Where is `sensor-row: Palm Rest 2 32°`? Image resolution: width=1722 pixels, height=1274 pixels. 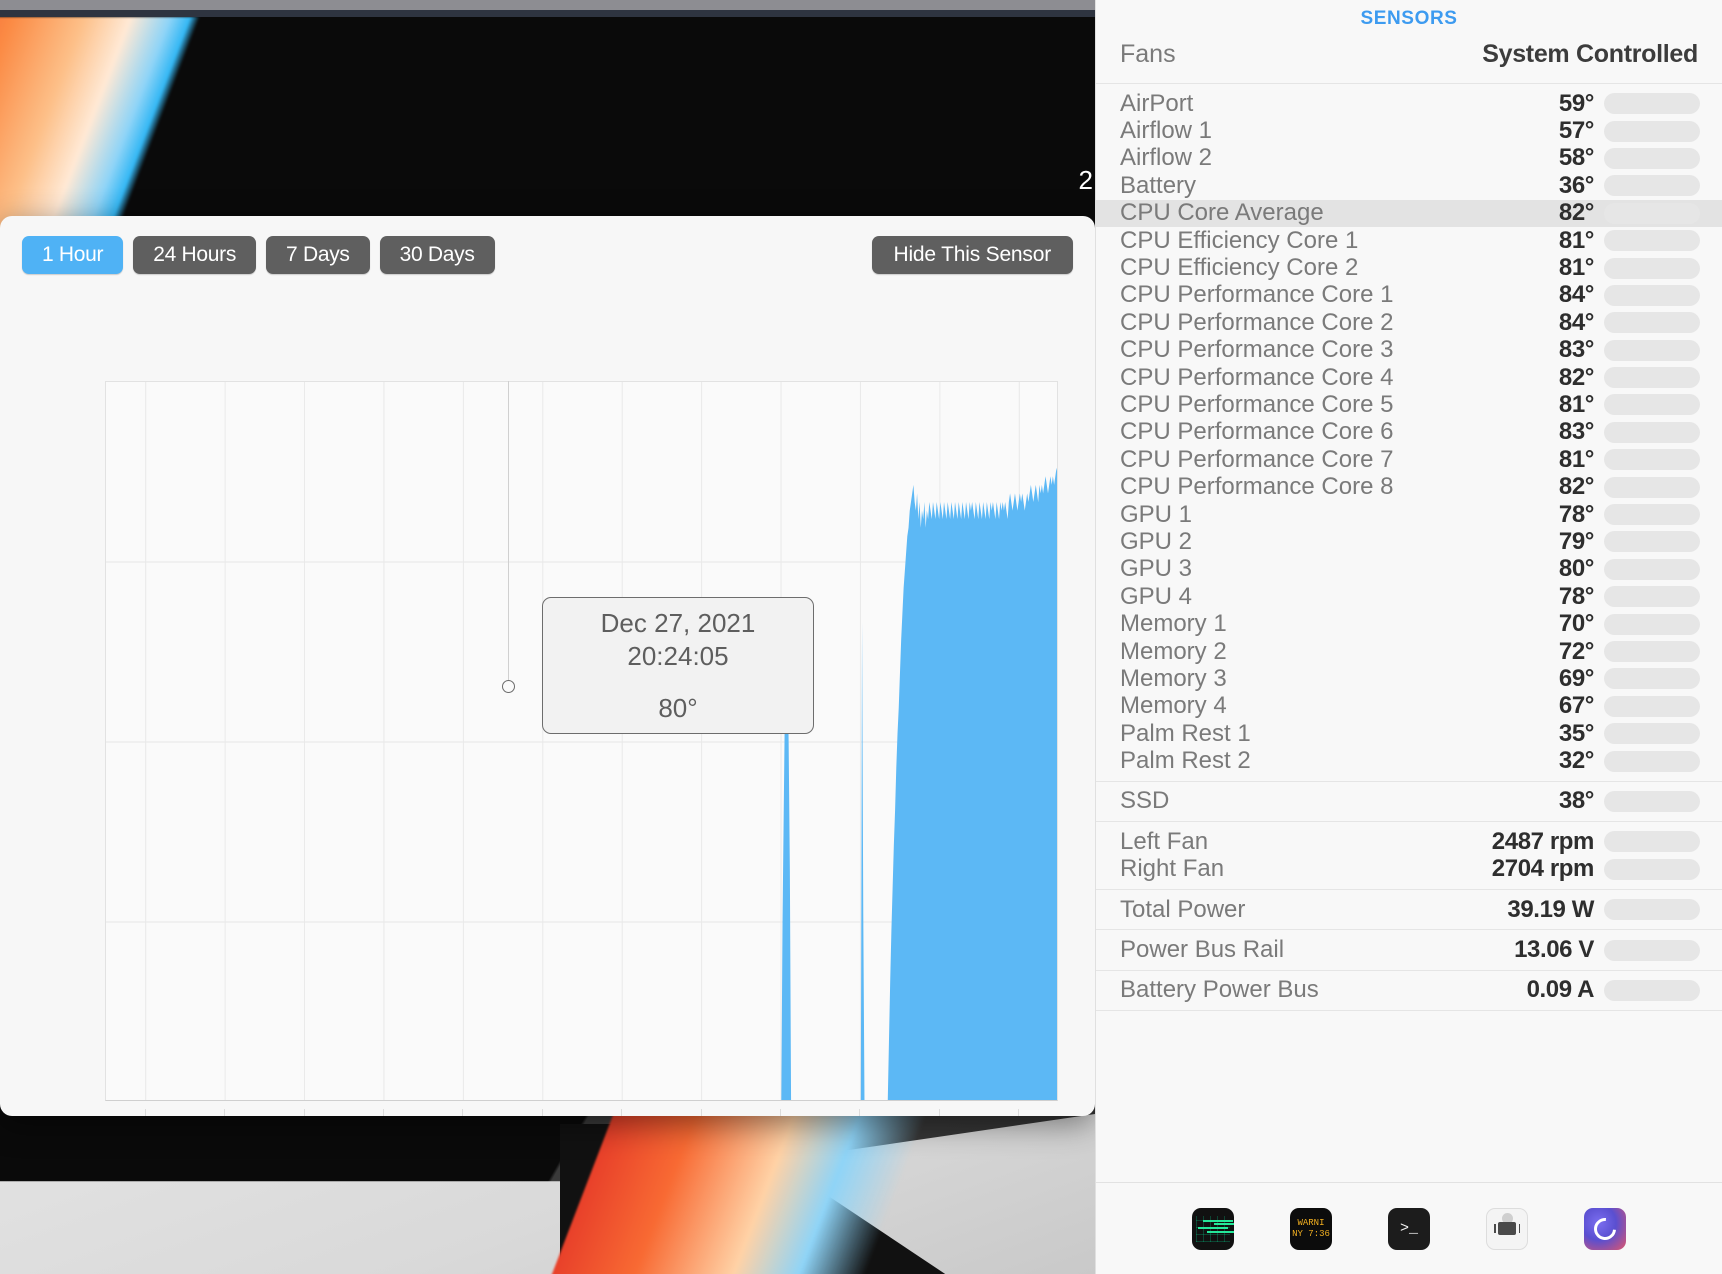
sensor-row: Palm Rest 2 32° is located at coordinates (1409, 760).